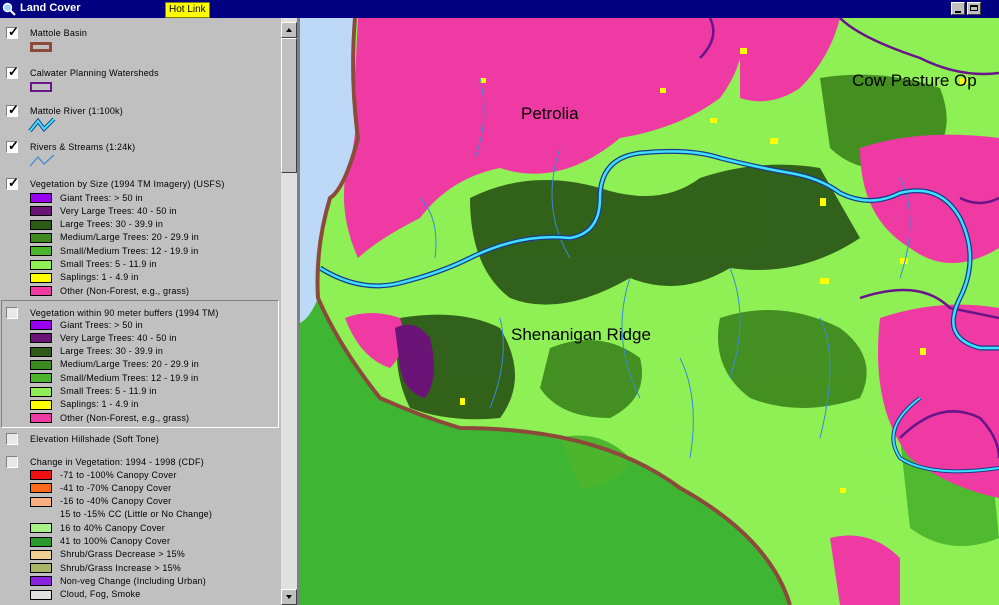 This screenshot has height=605, width=999. What do you see at coordinates (9, 9) in the screenshot?
I see `magnifier-app-icon` at bounding box center [9, 9].